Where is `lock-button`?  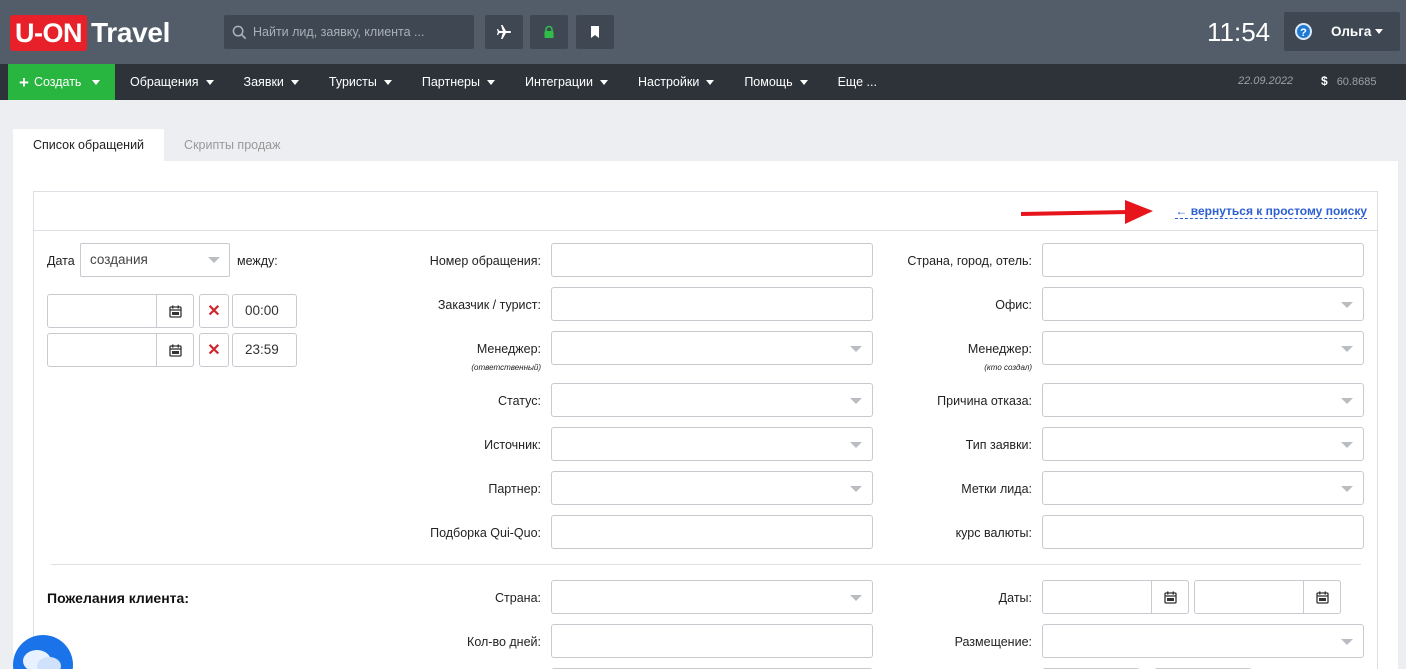
lock-button is located at coordinates (549, 32).